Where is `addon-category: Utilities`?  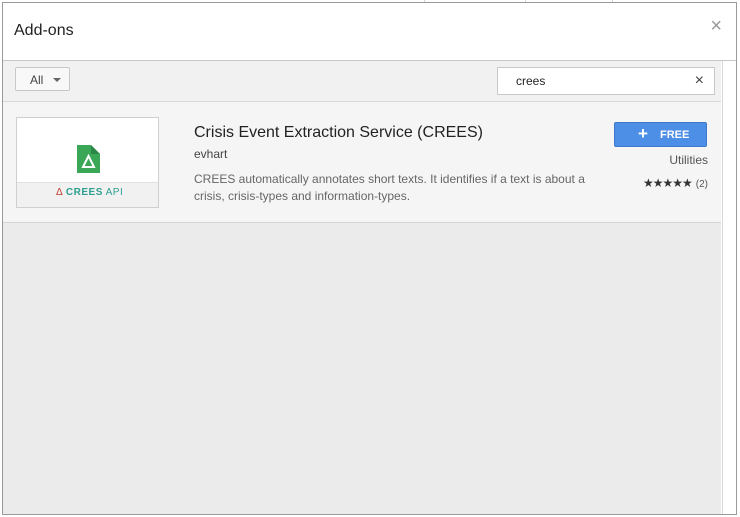 addon-category: Utilities is located at coordinates (688, 160).